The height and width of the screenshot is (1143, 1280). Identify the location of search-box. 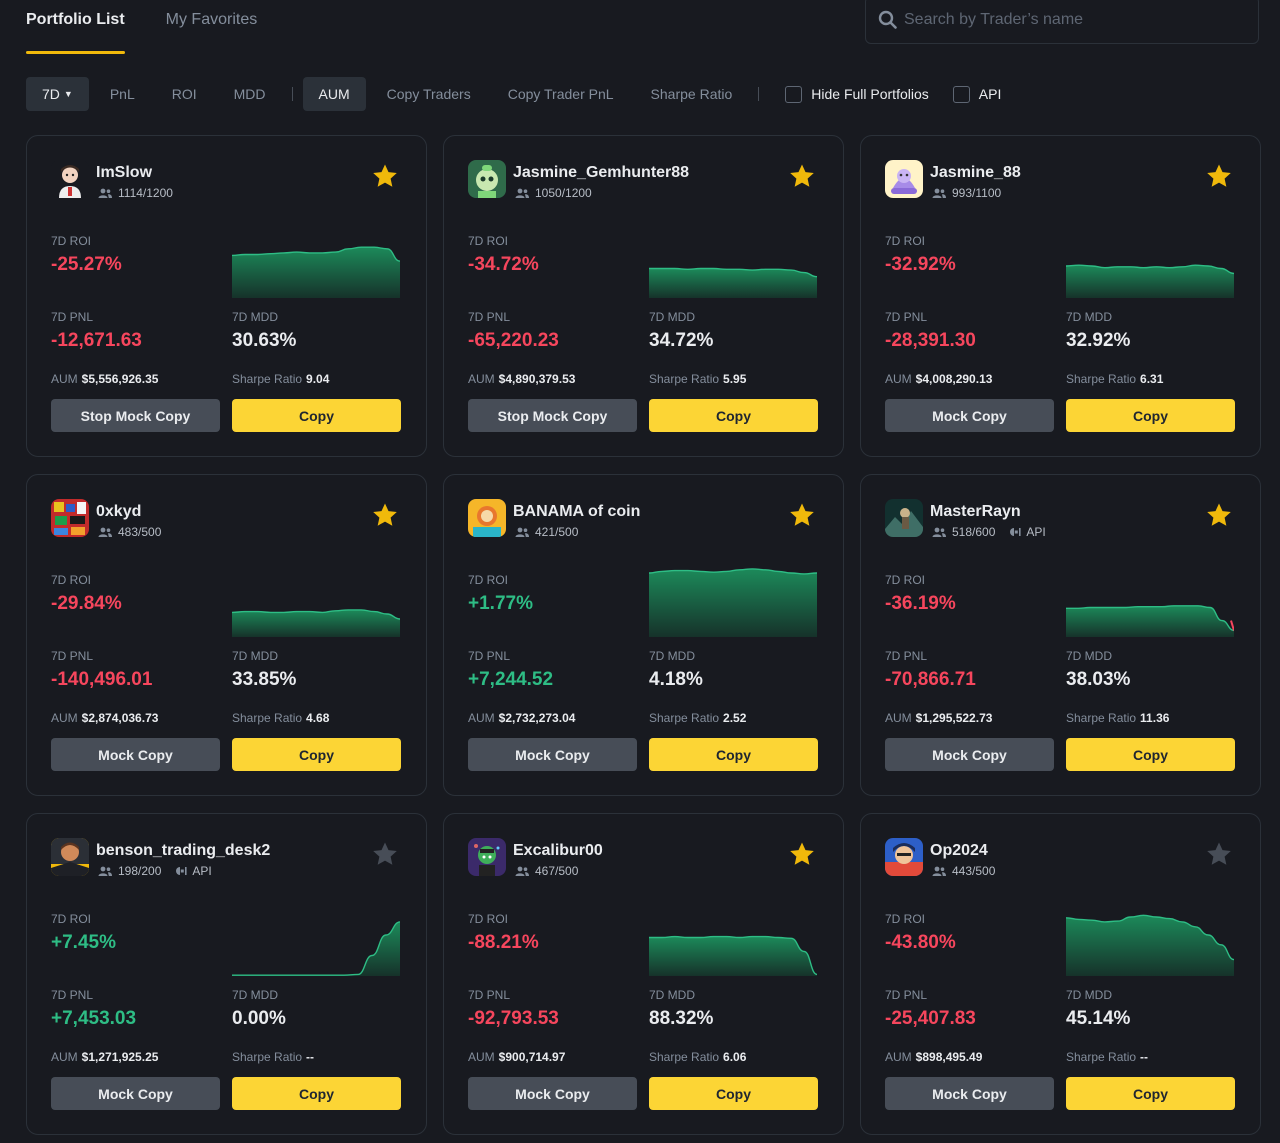
(1062, 22).